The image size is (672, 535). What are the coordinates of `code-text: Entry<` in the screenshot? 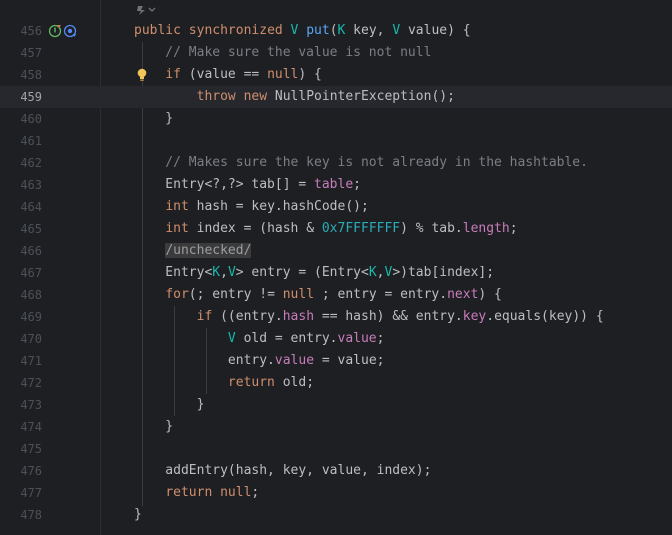 It's located at (173, 272).